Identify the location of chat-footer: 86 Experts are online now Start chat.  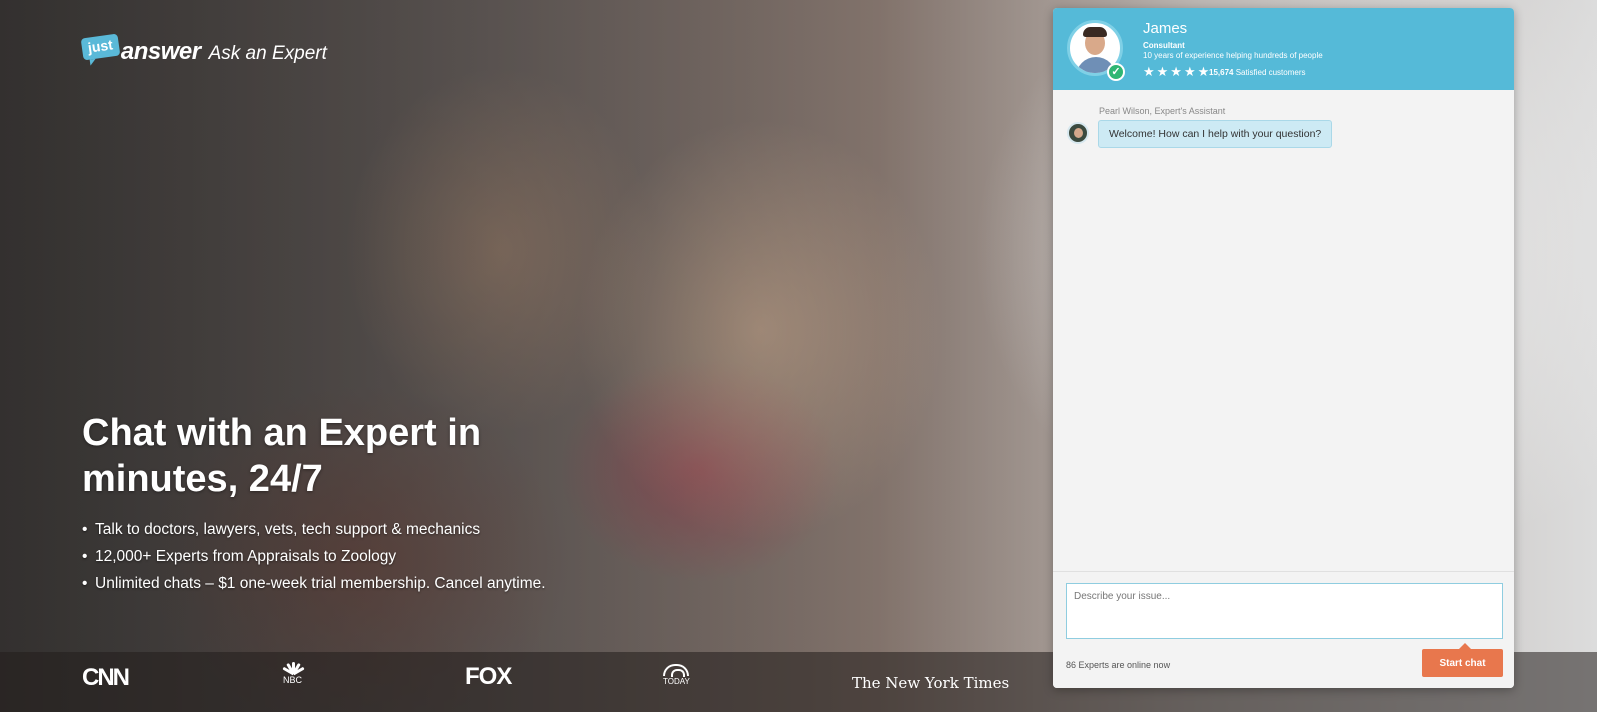
(1283, 629).